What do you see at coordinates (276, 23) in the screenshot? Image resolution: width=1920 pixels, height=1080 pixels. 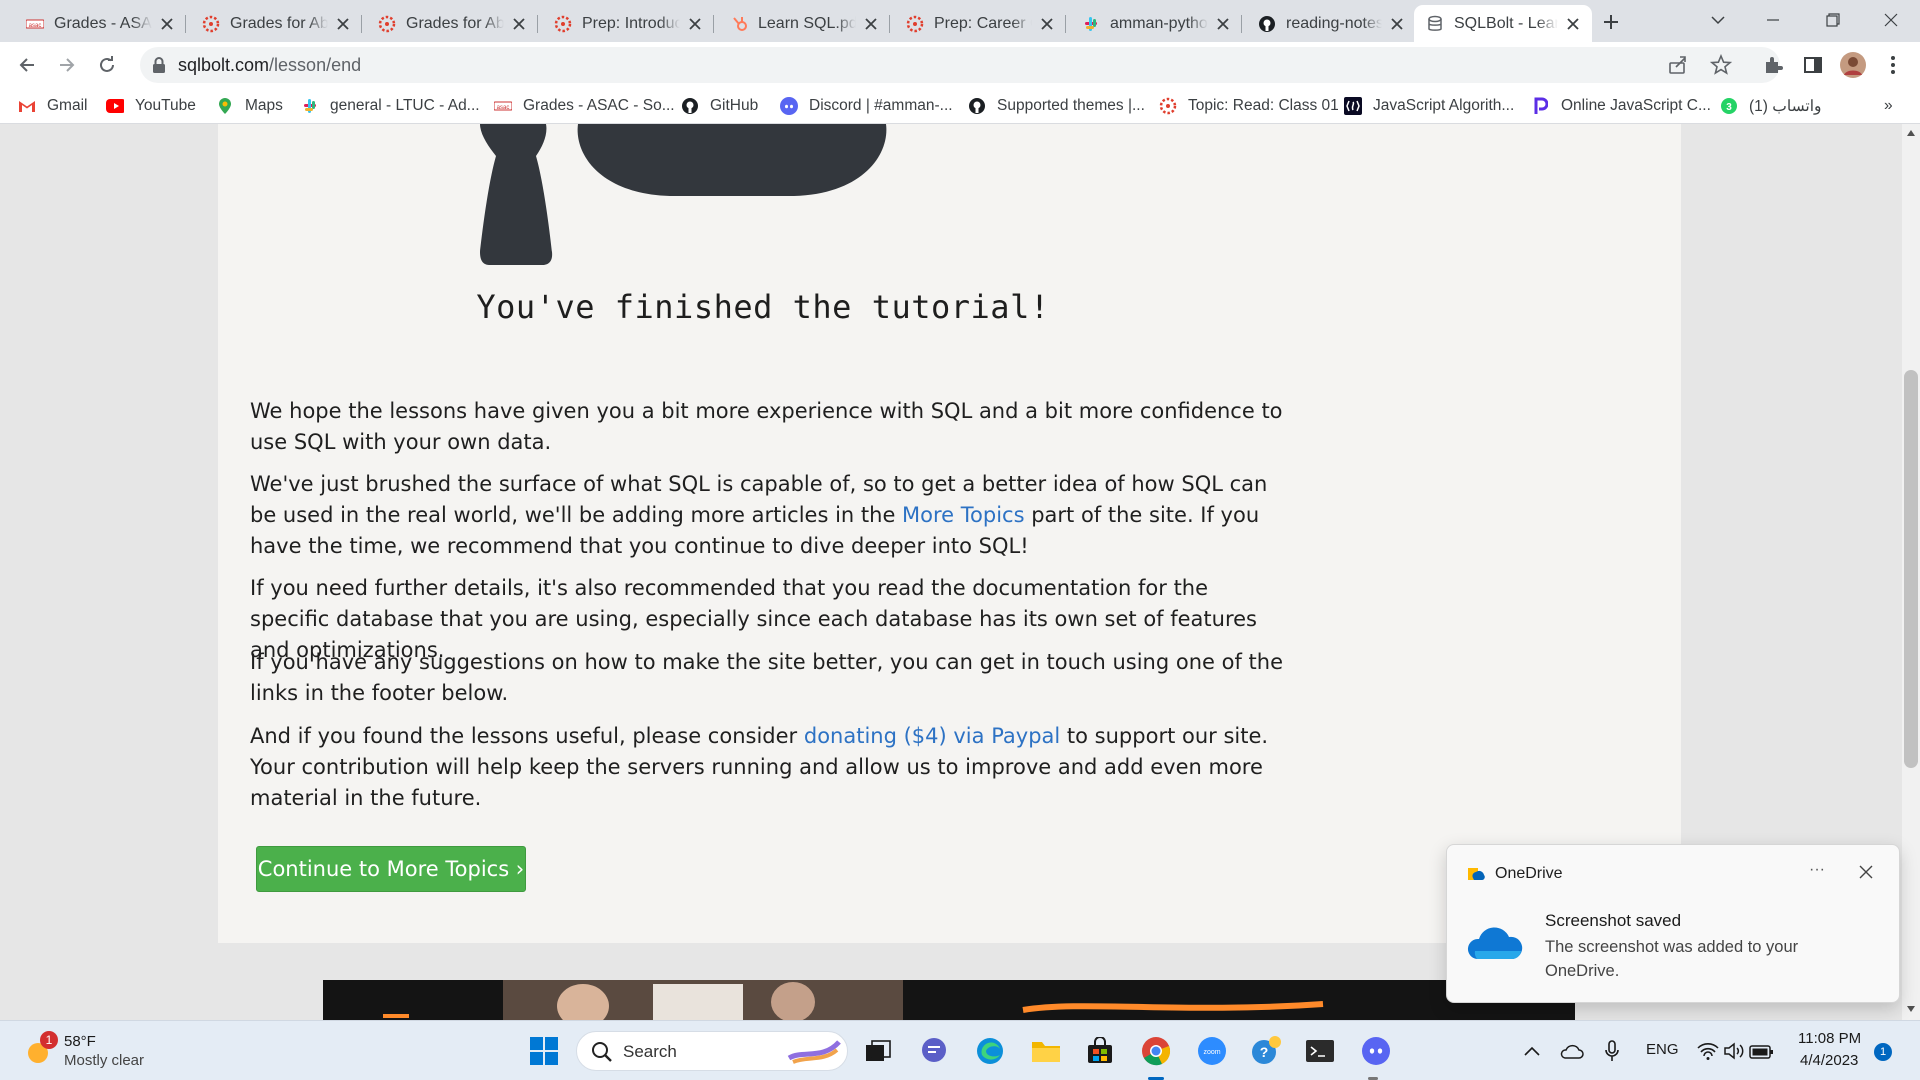 I see `tab-grades-for-1: Grades for Abdulhafiz` at bounding box center [276, 23].